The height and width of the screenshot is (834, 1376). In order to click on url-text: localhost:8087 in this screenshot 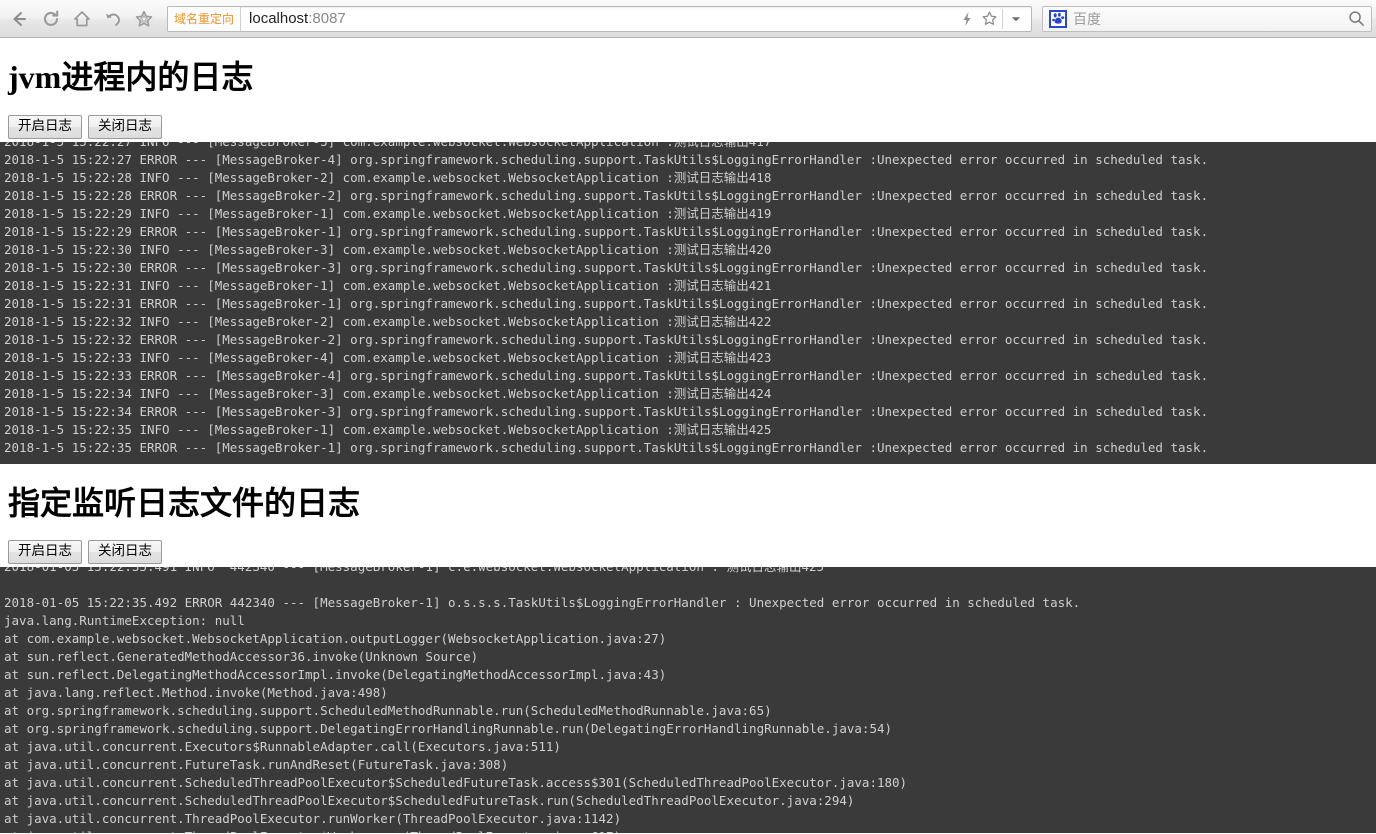, I will do `click(598, 19)`.